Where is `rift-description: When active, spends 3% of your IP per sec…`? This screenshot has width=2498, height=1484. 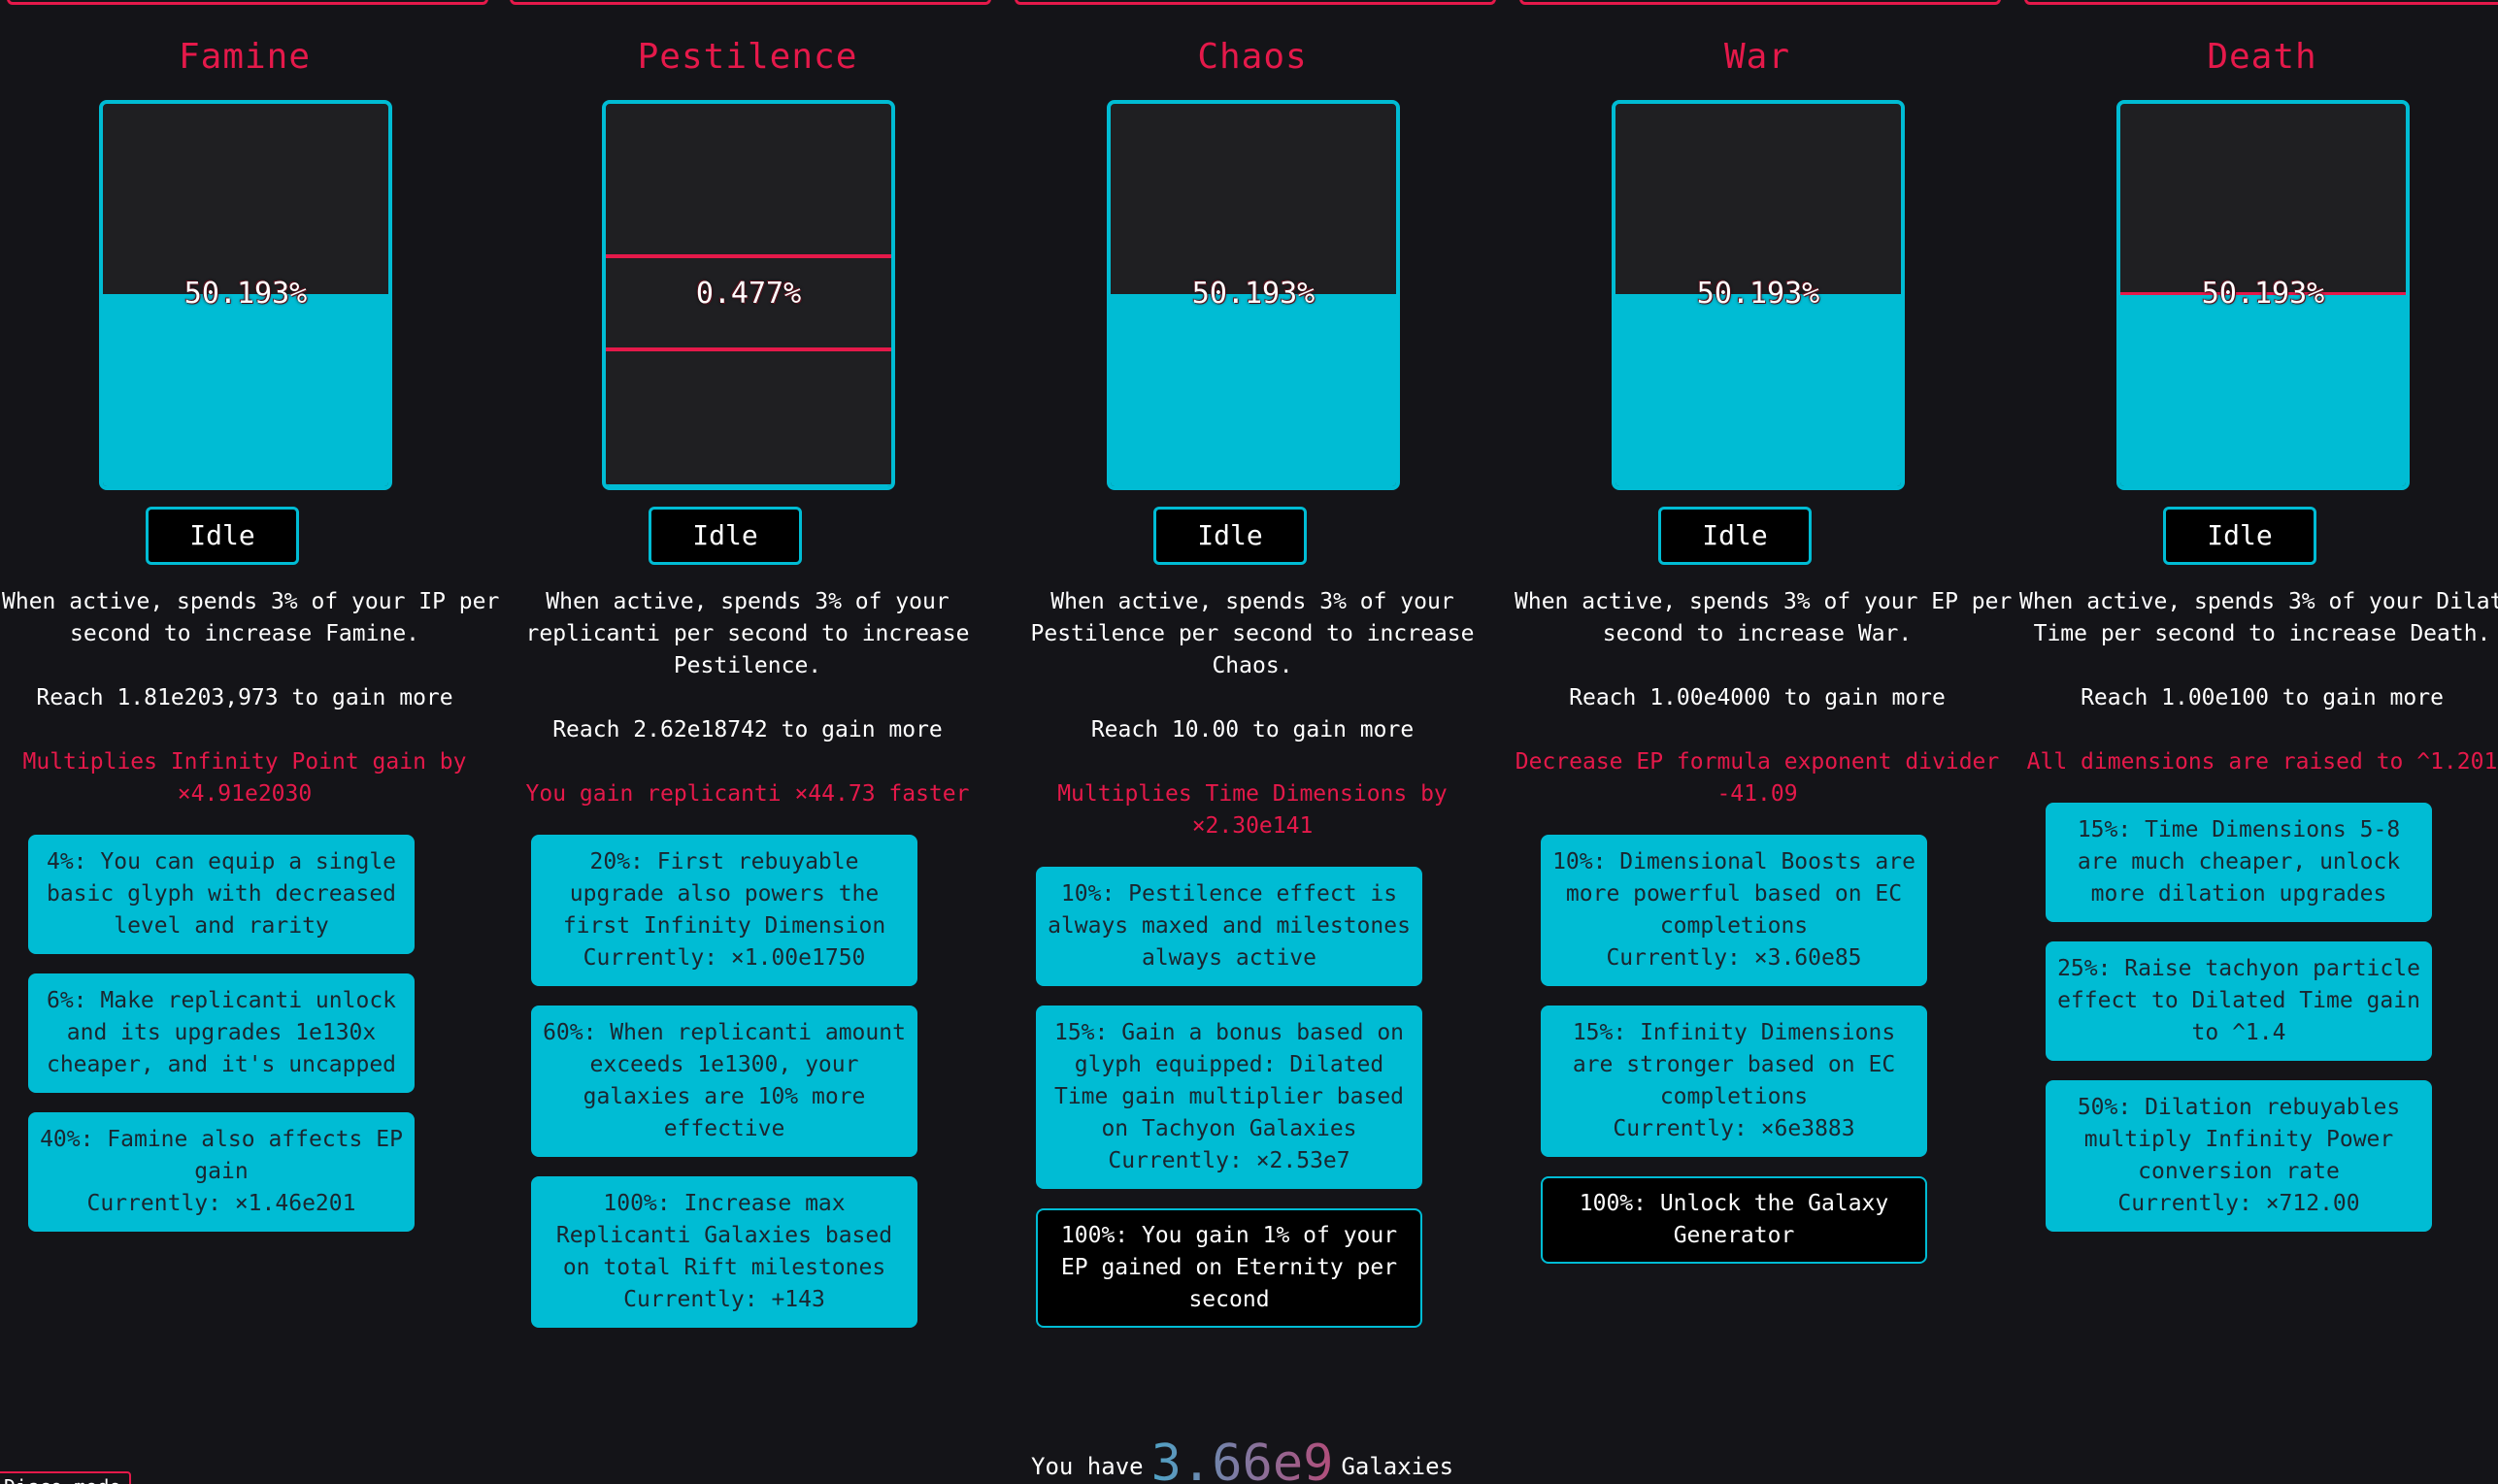 rift-description: When active, spends 3% of your IP per sec… is located at coordinates (251, 618).